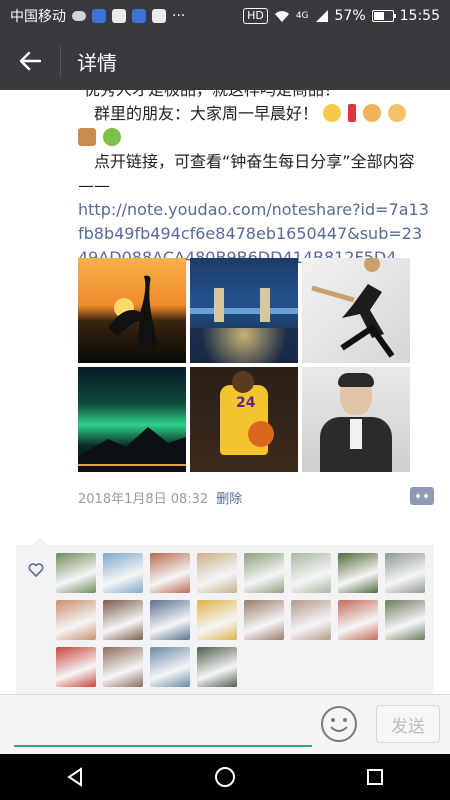  Describe the element at coordinates (244, 310) in the screenshot. I see `photo-tower-bridge` at that location.